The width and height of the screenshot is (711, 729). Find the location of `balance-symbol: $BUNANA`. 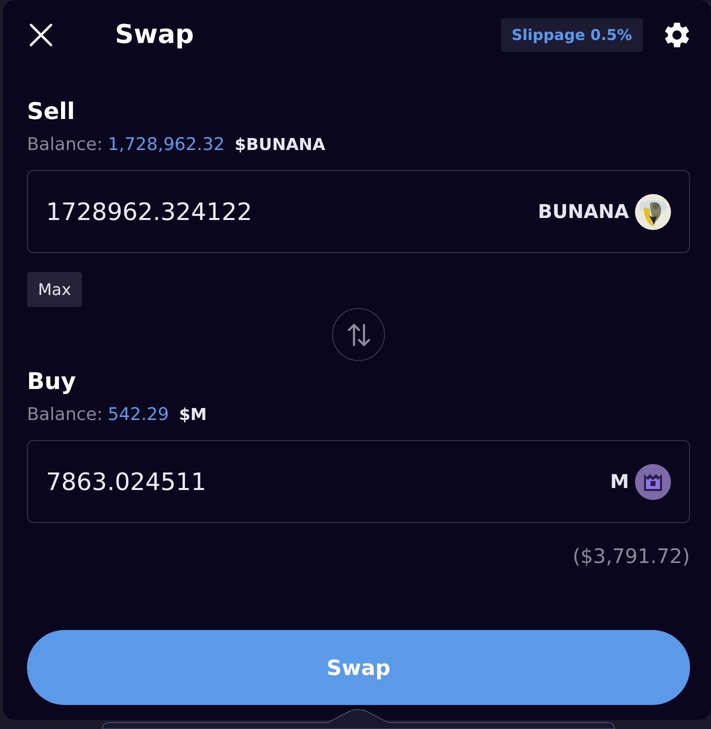

balance-symbol: $BUNANA is located at coordinates (280, 145).